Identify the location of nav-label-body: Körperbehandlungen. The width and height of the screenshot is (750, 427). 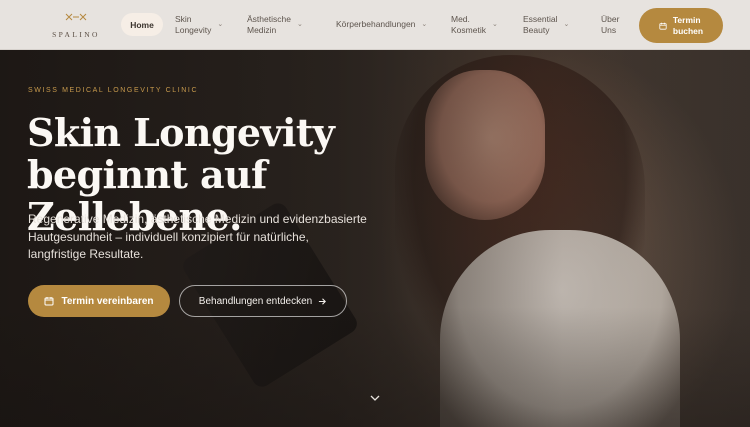
(376, 24).